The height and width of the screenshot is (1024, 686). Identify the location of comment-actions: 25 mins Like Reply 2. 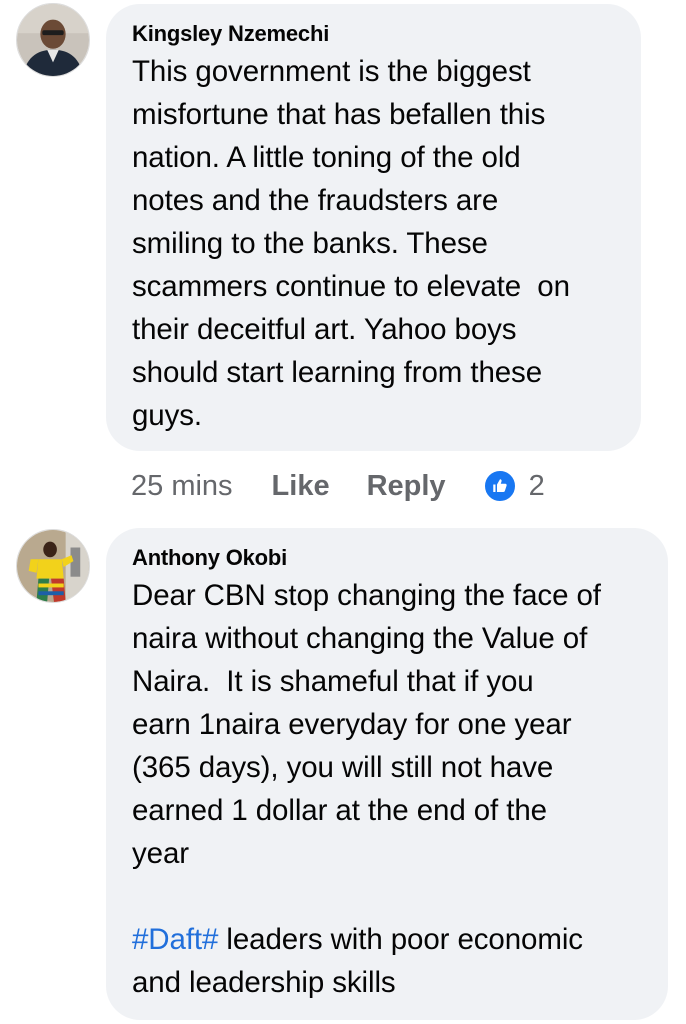
(338, 486).